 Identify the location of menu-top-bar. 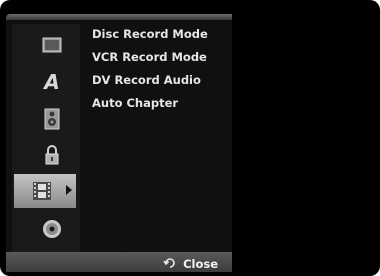
(119, 17).